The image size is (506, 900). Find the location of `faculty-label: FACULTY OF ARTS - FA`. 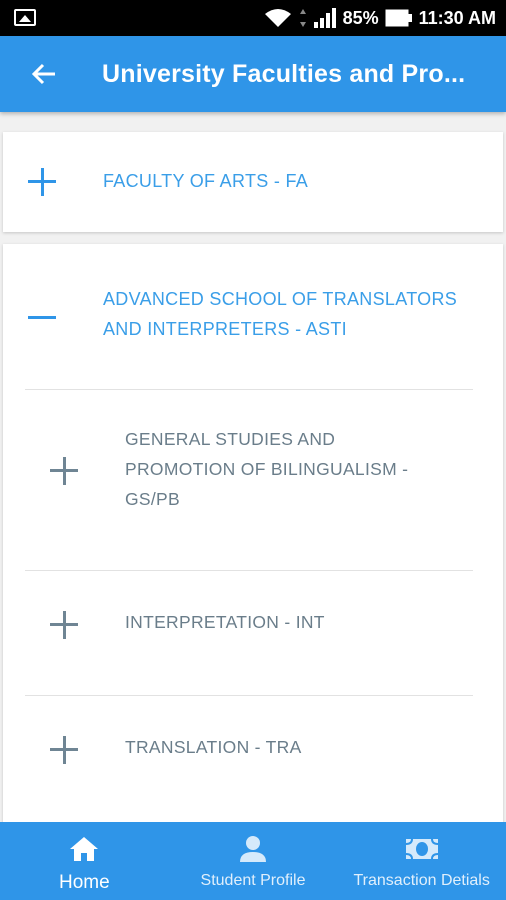

faculty-label: FACULTY OF ARTS - FA is located at coordinates (206, 181).